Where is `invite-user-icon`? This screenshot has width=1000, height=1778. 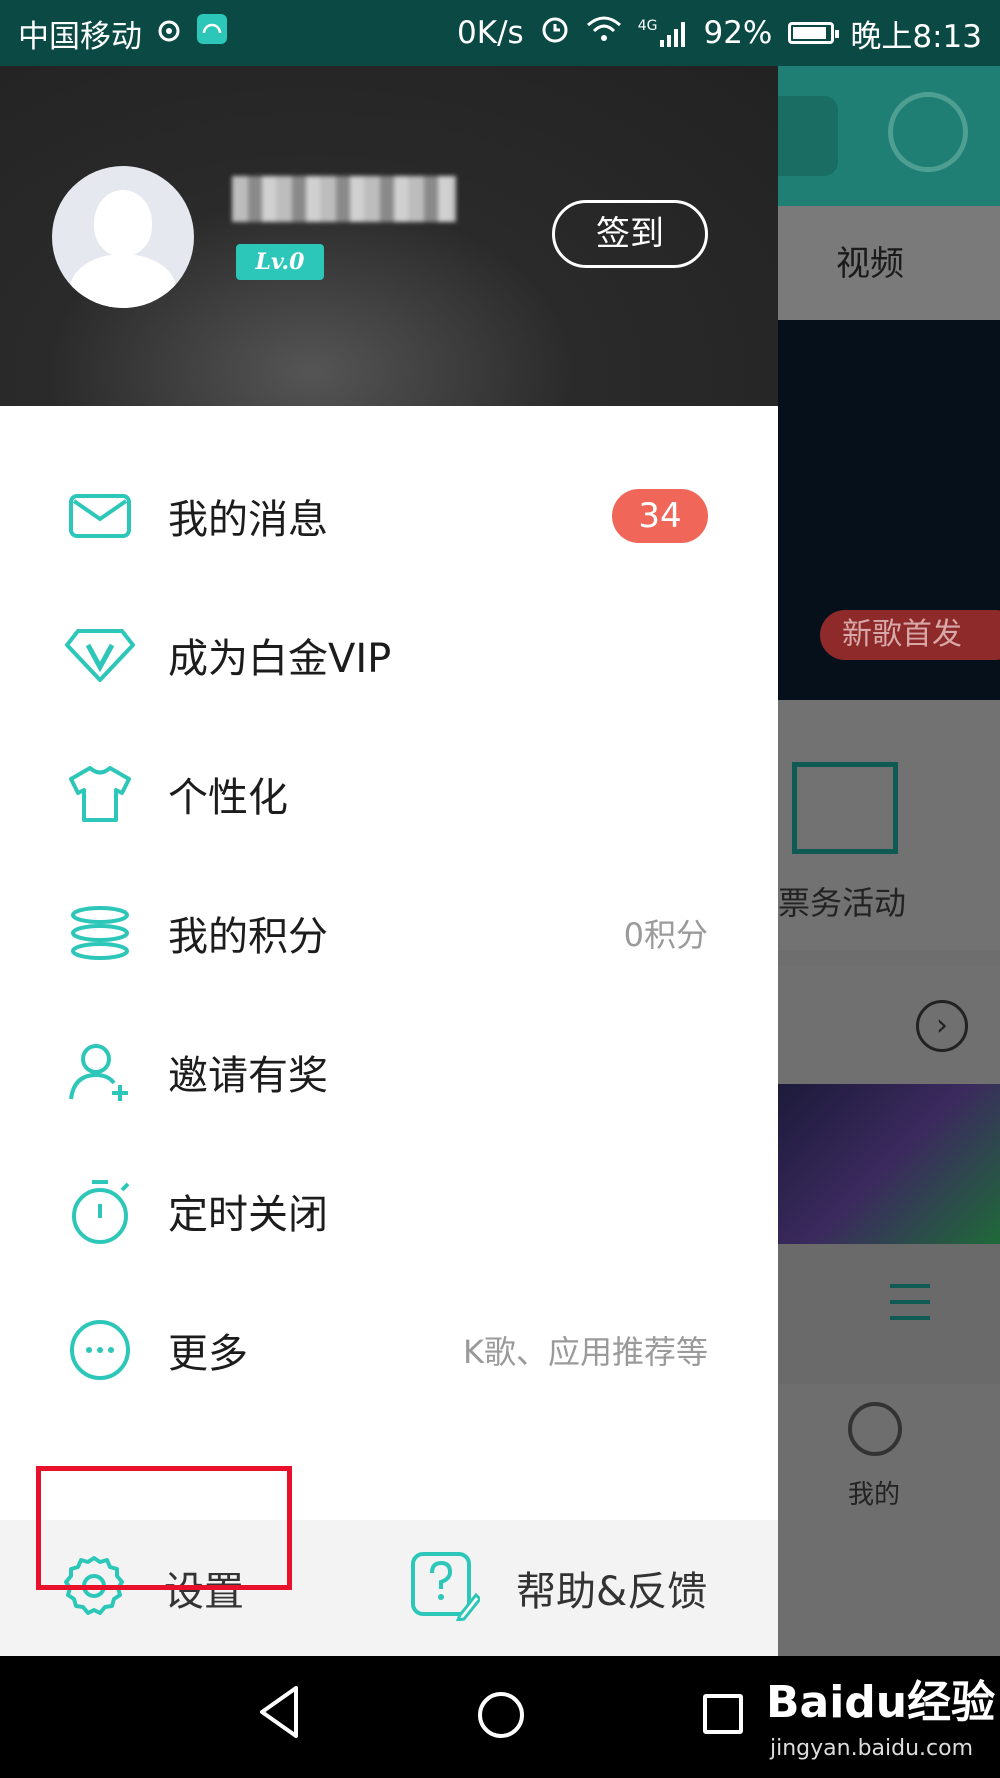 invite-user-icon is located at coordinates (100, 1072).